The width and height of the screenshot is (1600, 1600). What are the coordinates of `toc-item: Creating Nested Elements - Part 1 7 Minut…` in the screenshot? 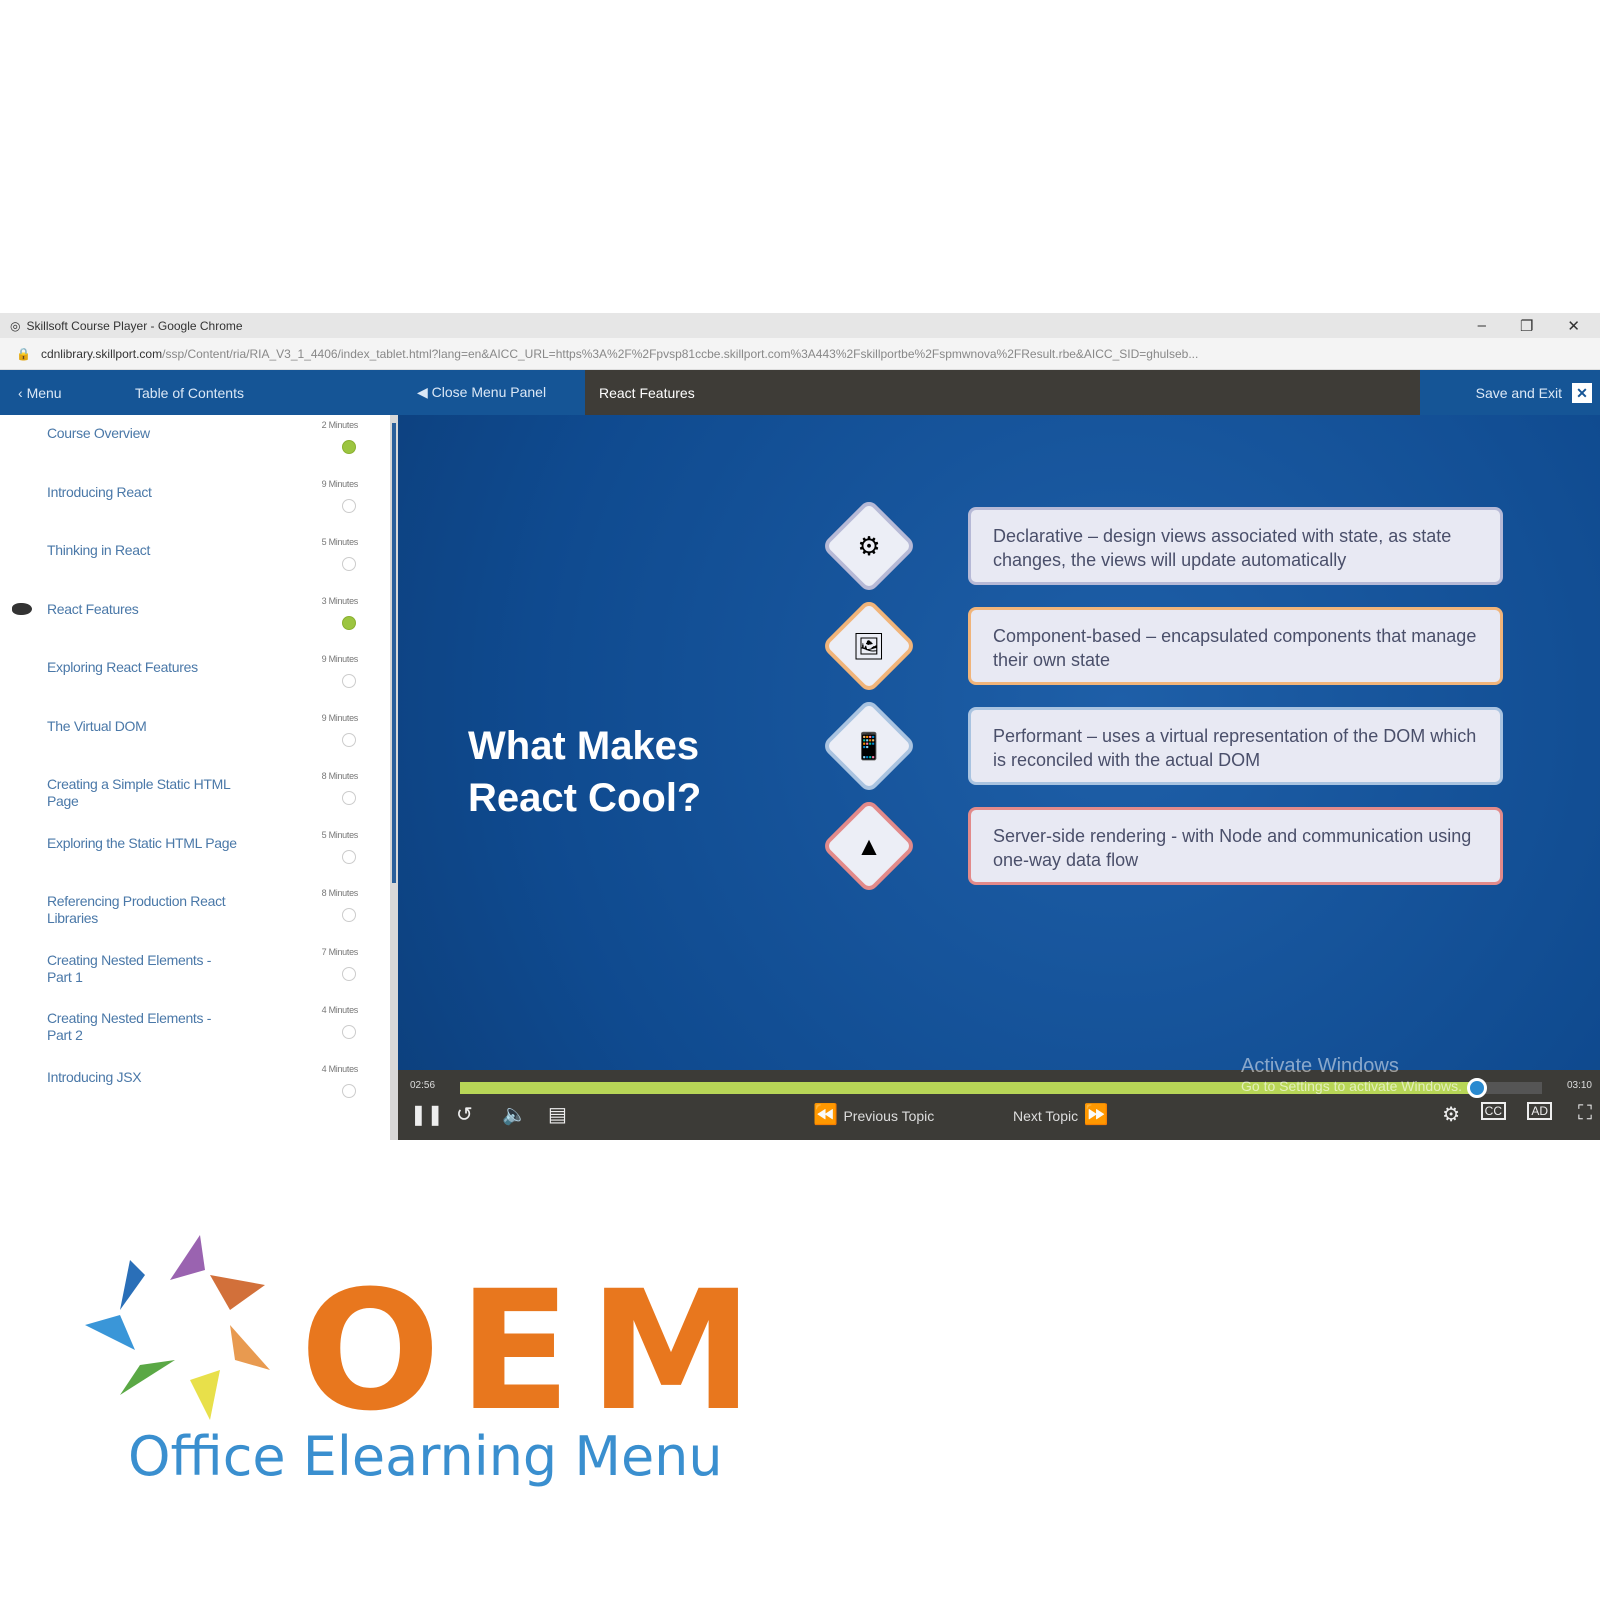 It's located at (195, 971).